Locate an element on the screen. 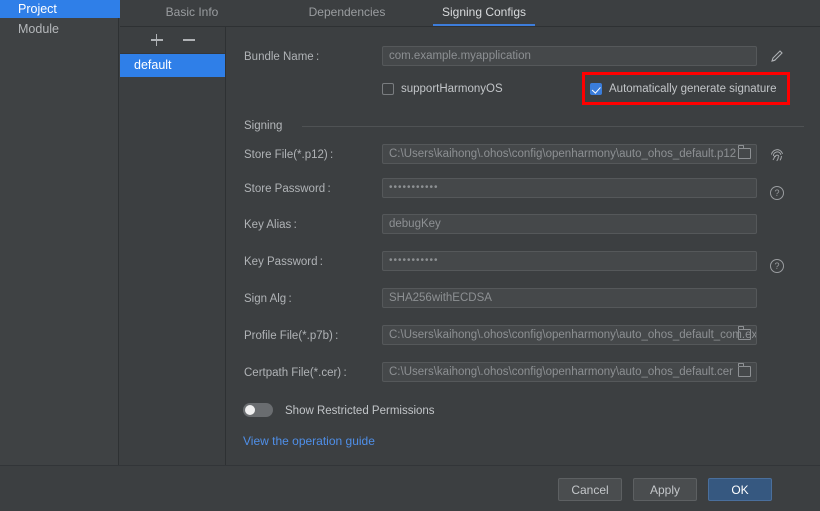  row-bundle-name: Bundle Name : com.example.myapplication is located at coordinates (523, 57).